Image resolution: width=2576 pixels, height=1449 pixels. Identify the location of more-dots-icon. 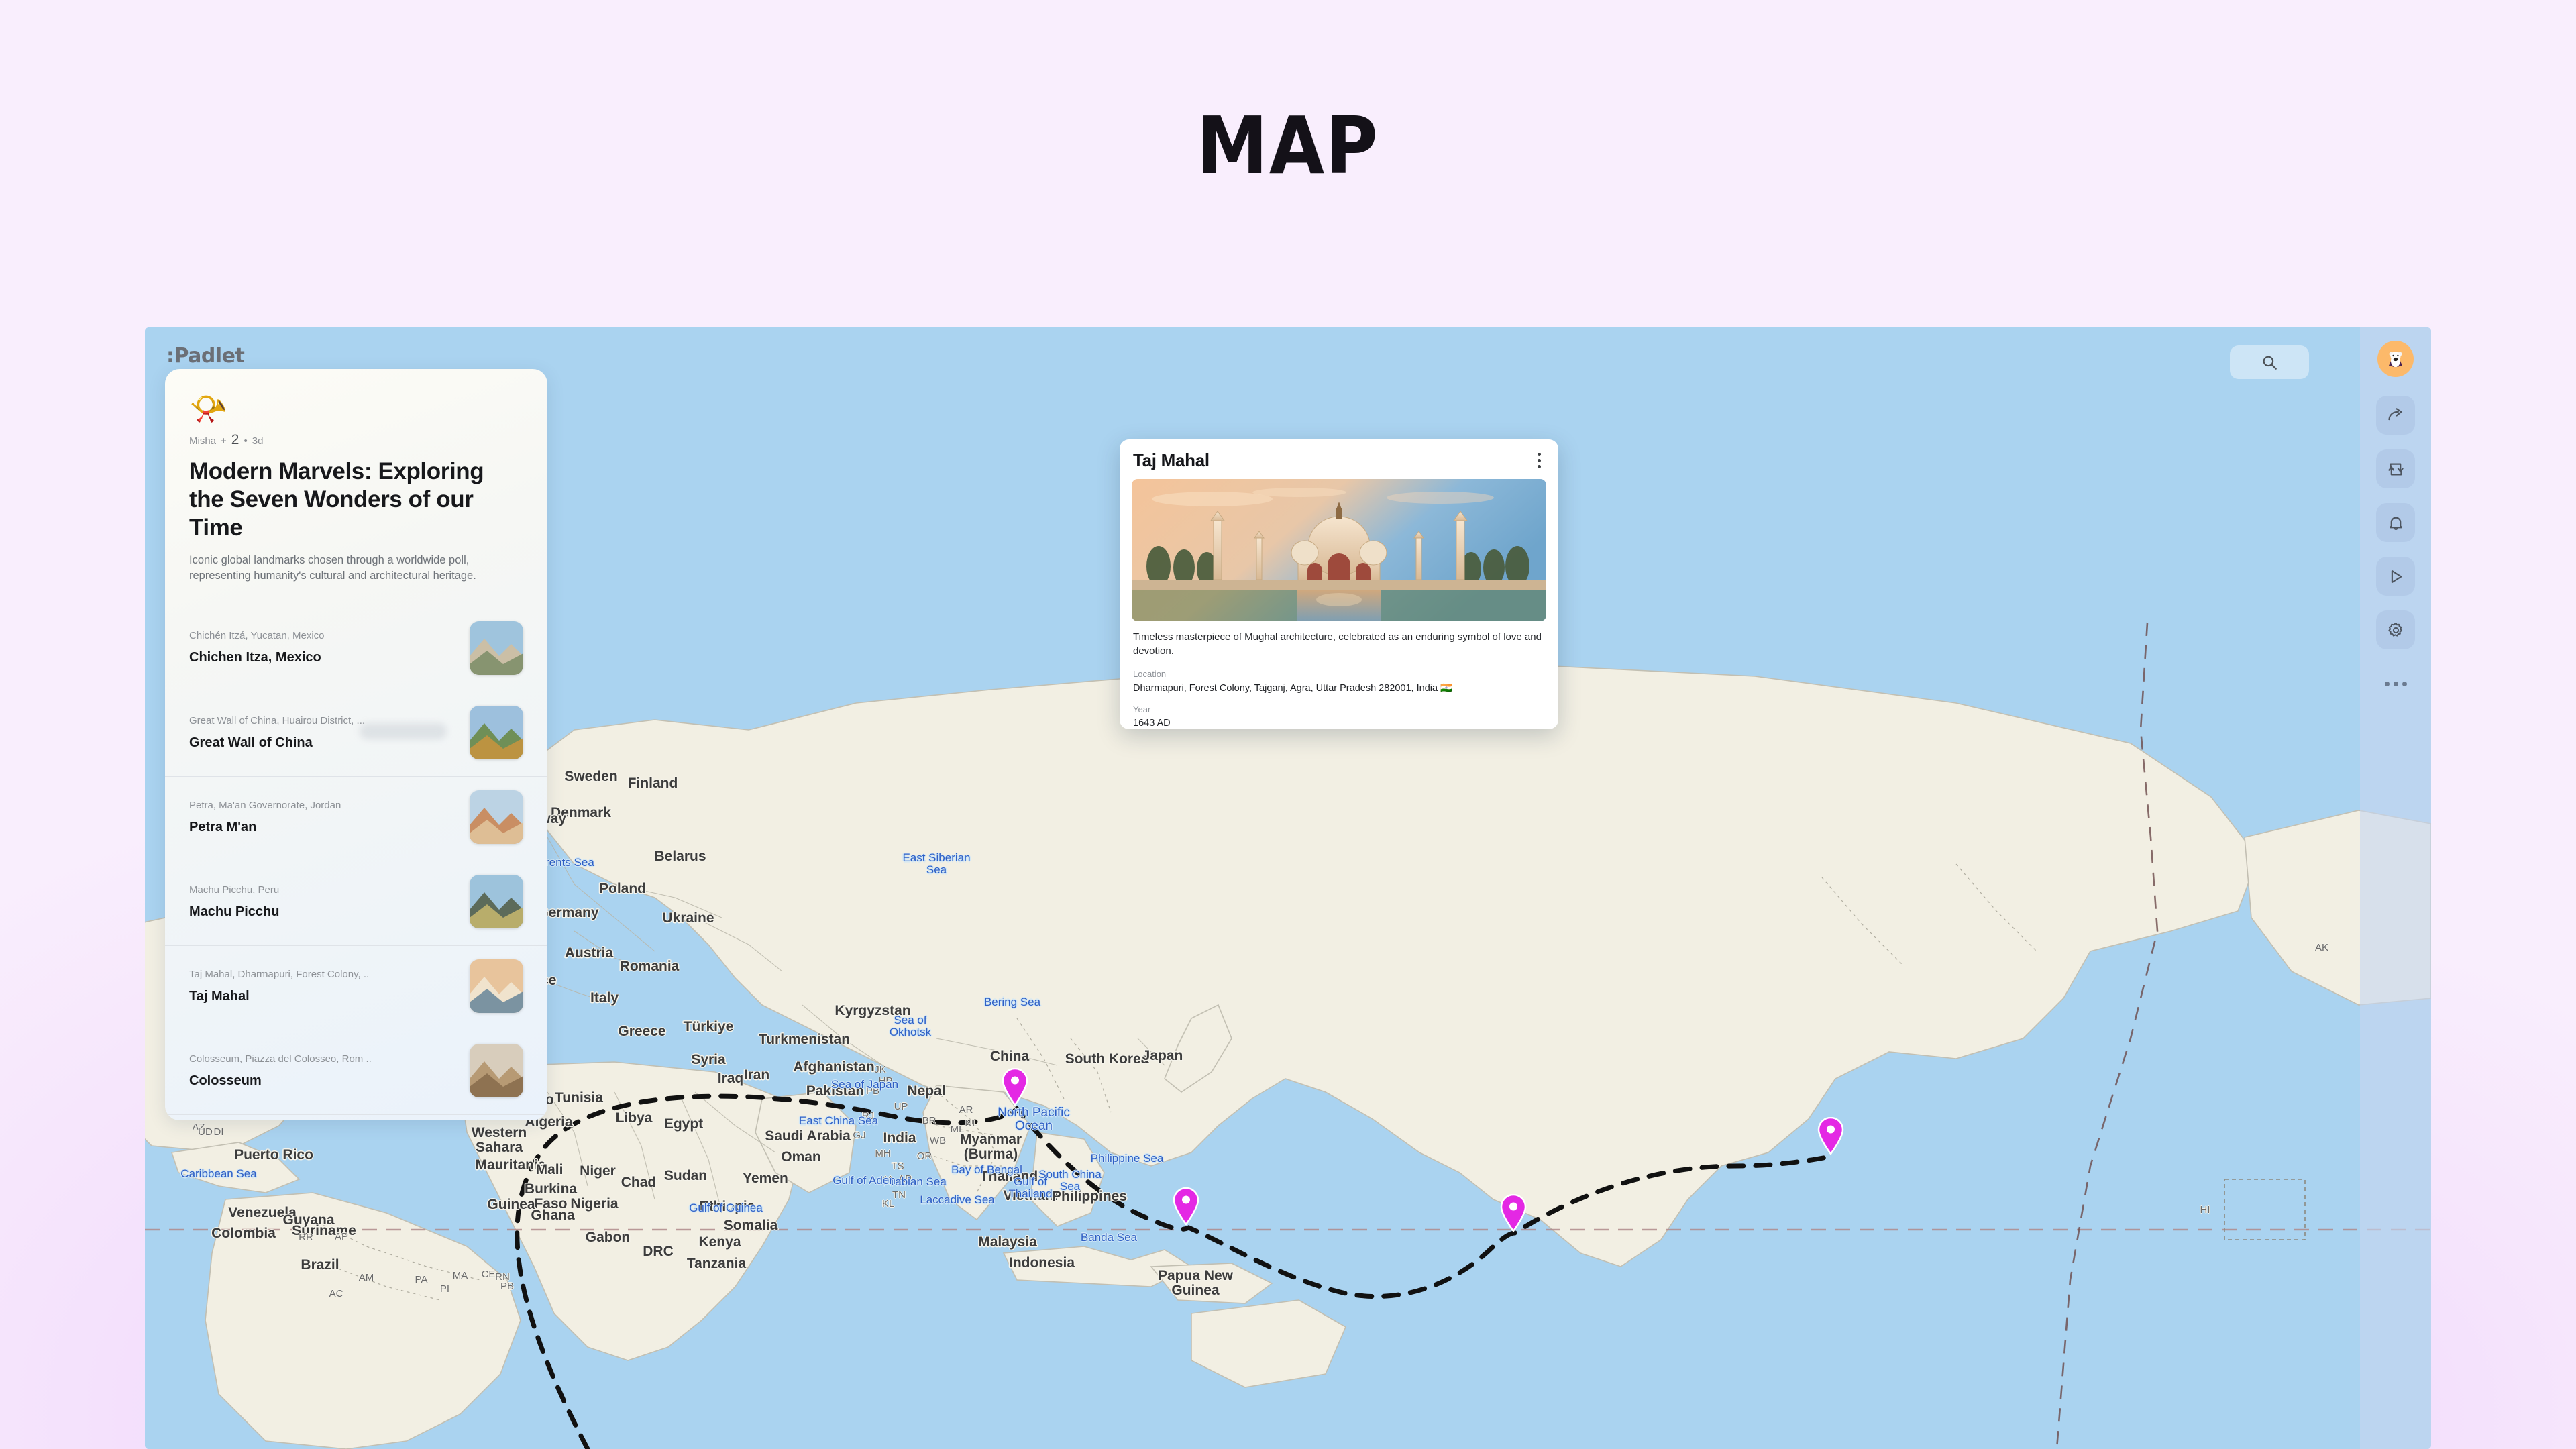
(2395, 683).